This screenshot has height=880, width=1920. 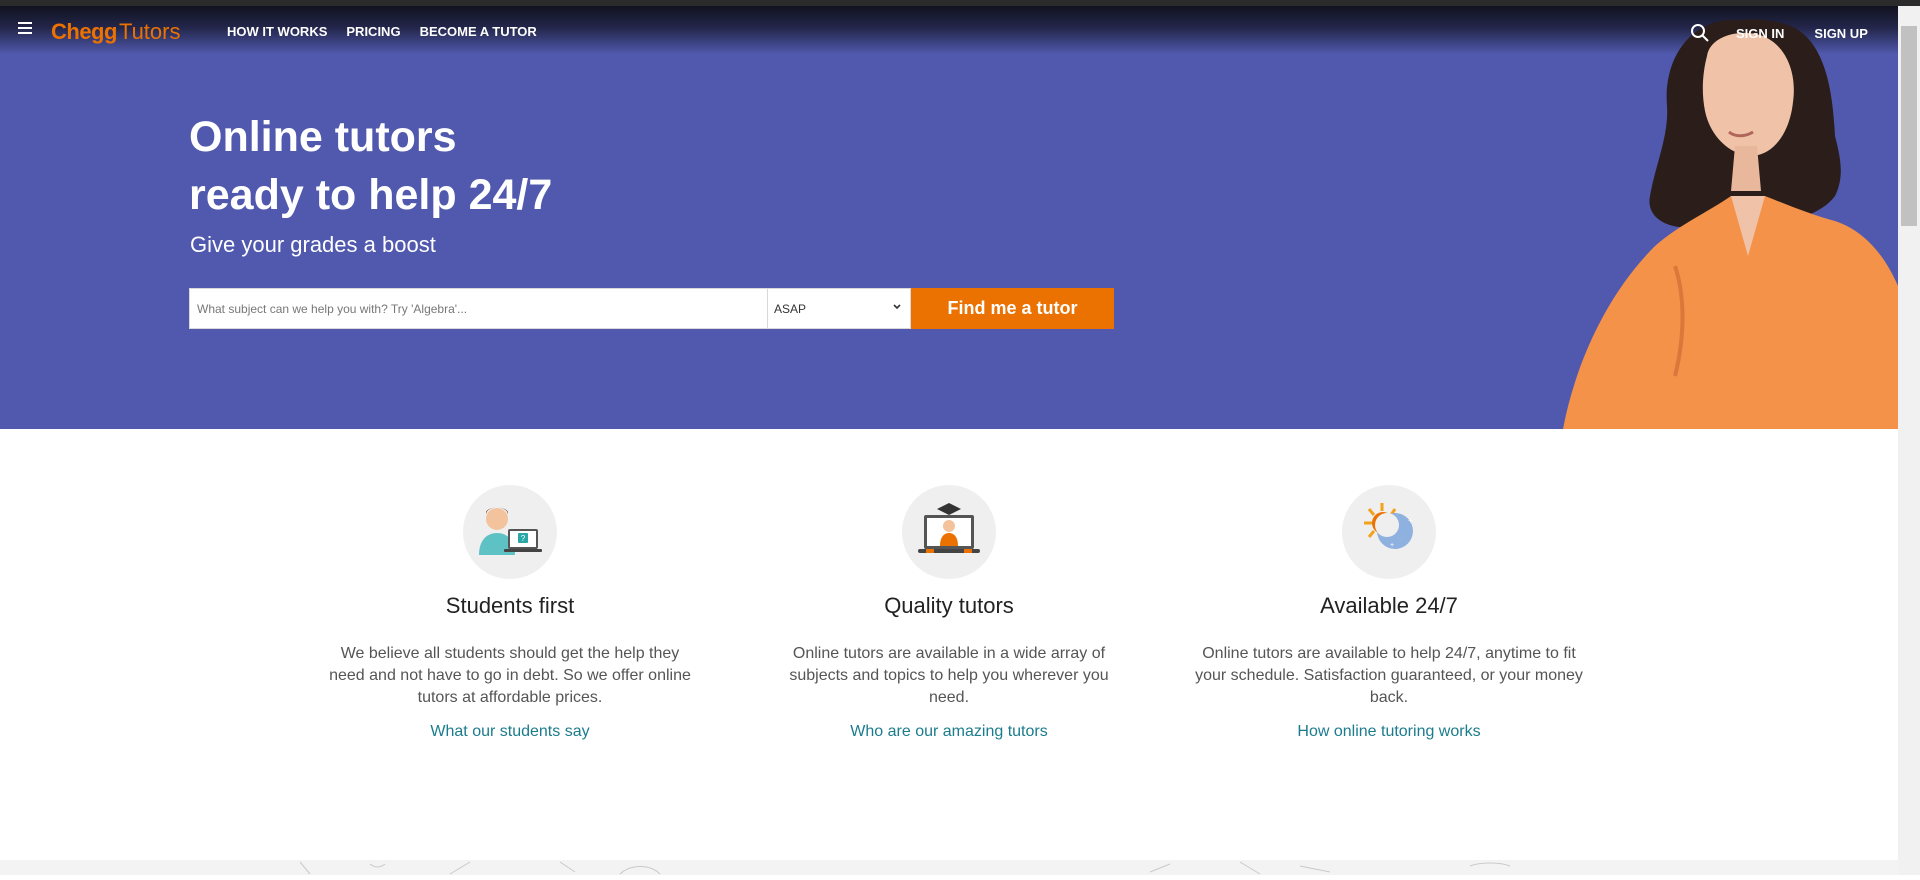 I want to click on search-icon, so click(x=1700, y=33).